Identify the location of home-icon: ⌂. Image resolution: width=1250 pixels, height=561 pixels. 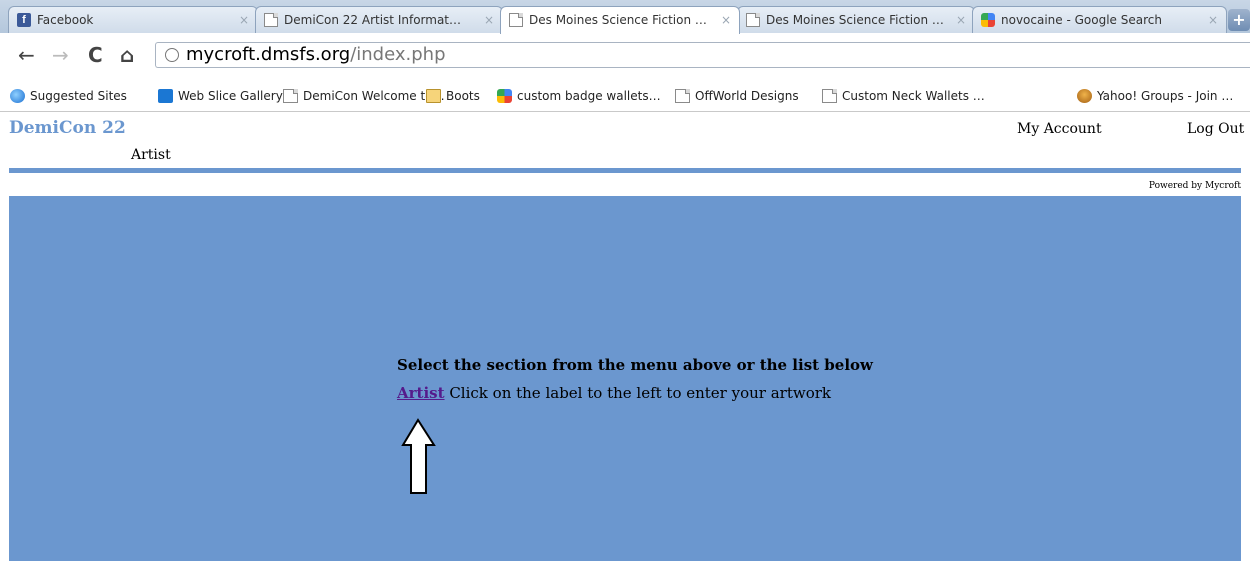
(127, 55).